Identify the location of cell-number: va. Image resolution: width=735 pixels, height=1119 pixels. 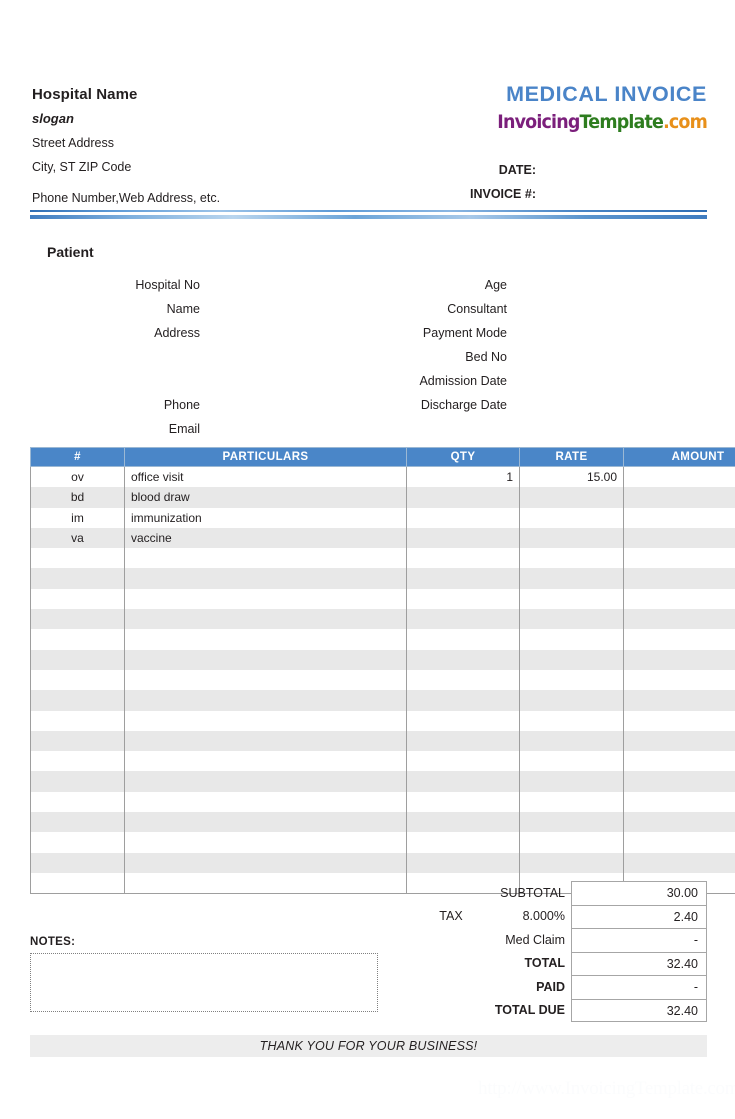
(77, 538).